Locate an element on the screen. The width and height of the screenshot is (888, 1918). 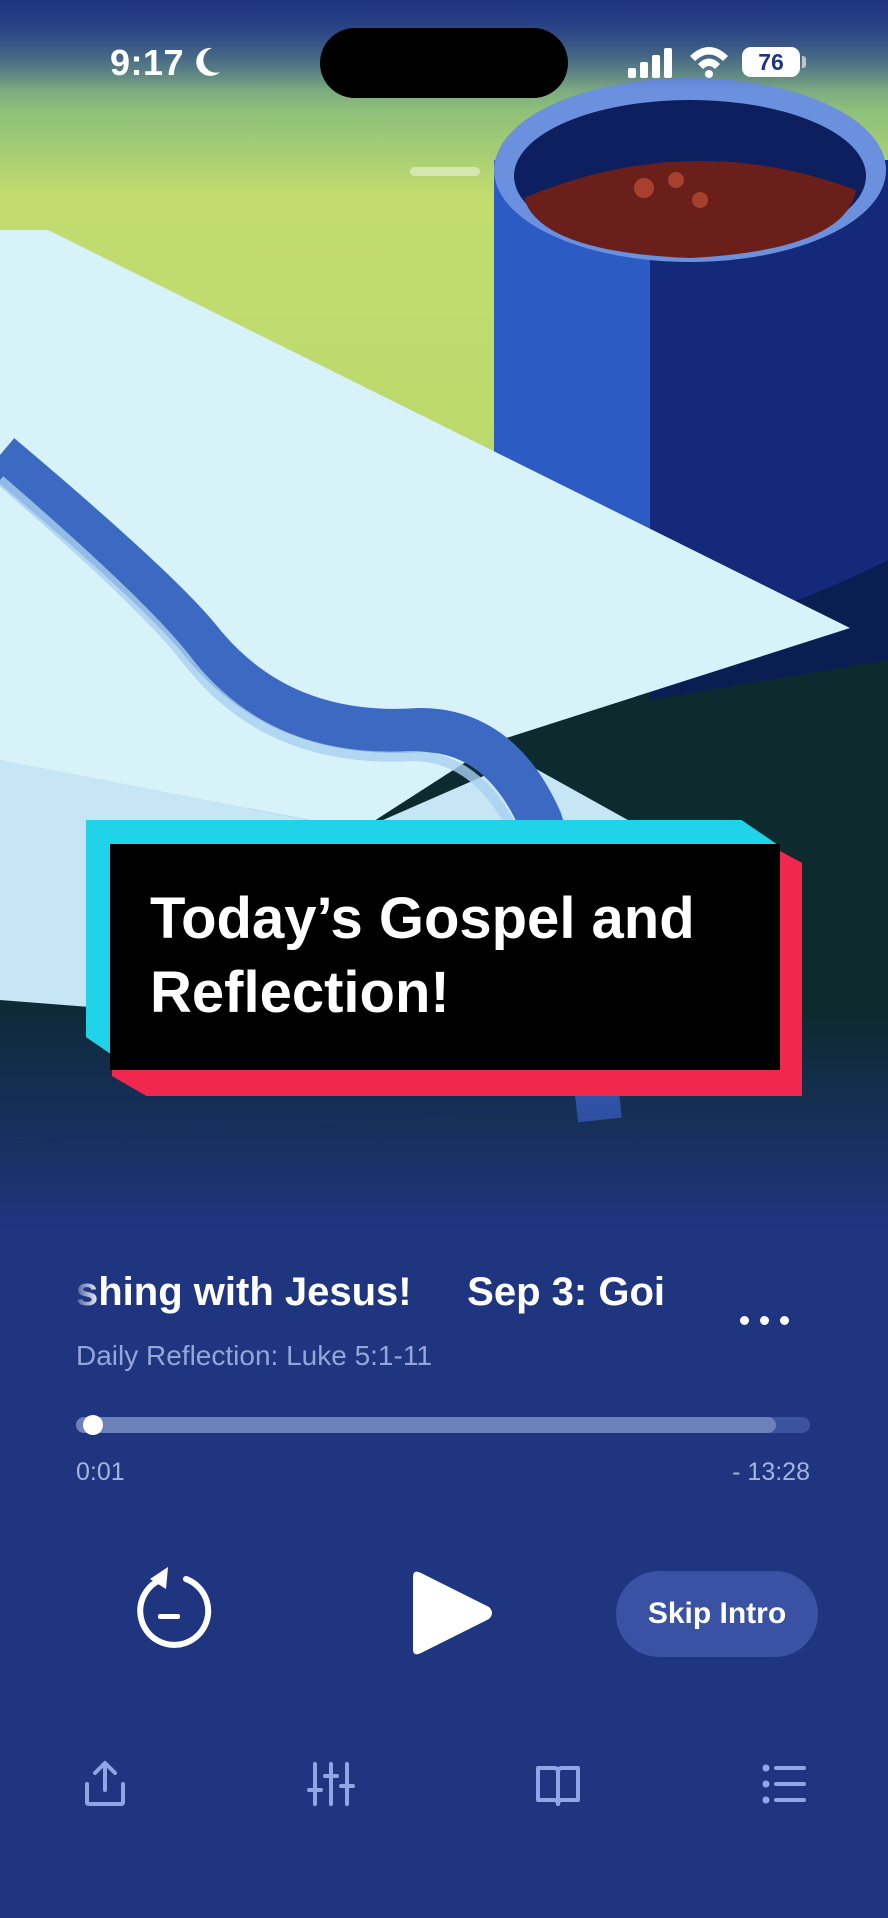
progress-slider is located at coordinates (443, 1425).